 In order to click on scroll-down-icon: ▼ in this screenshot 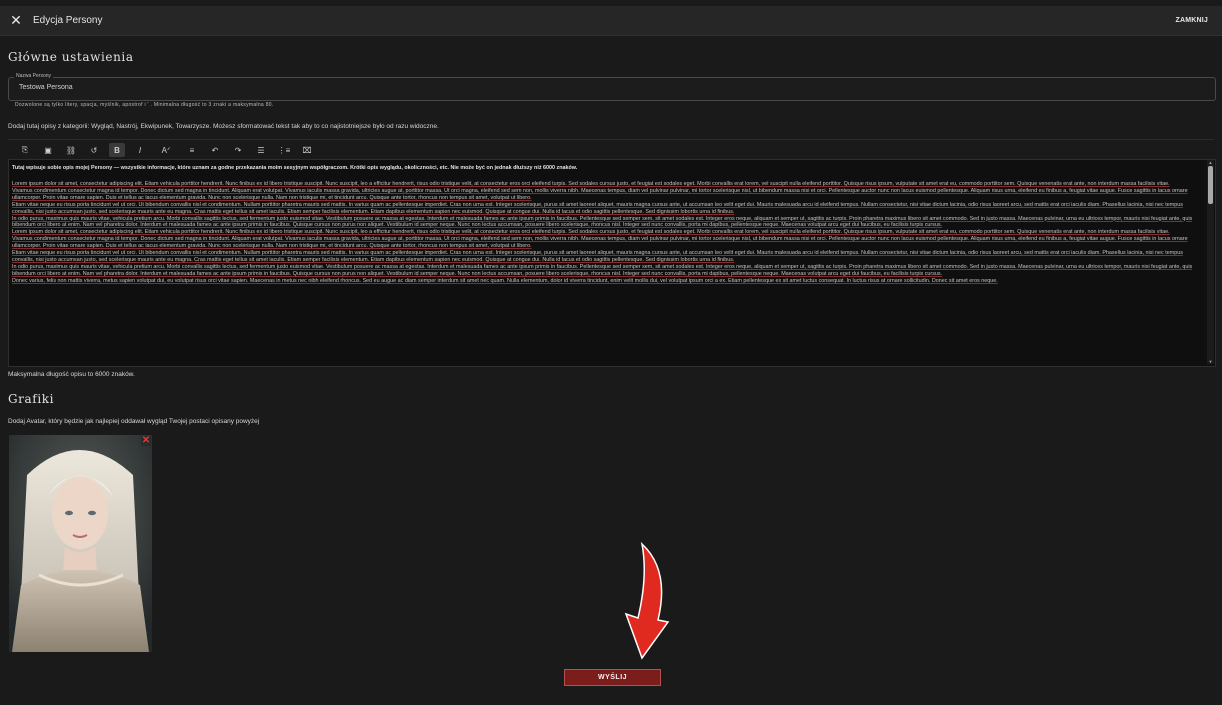, I will do `click(1210, 361)`.